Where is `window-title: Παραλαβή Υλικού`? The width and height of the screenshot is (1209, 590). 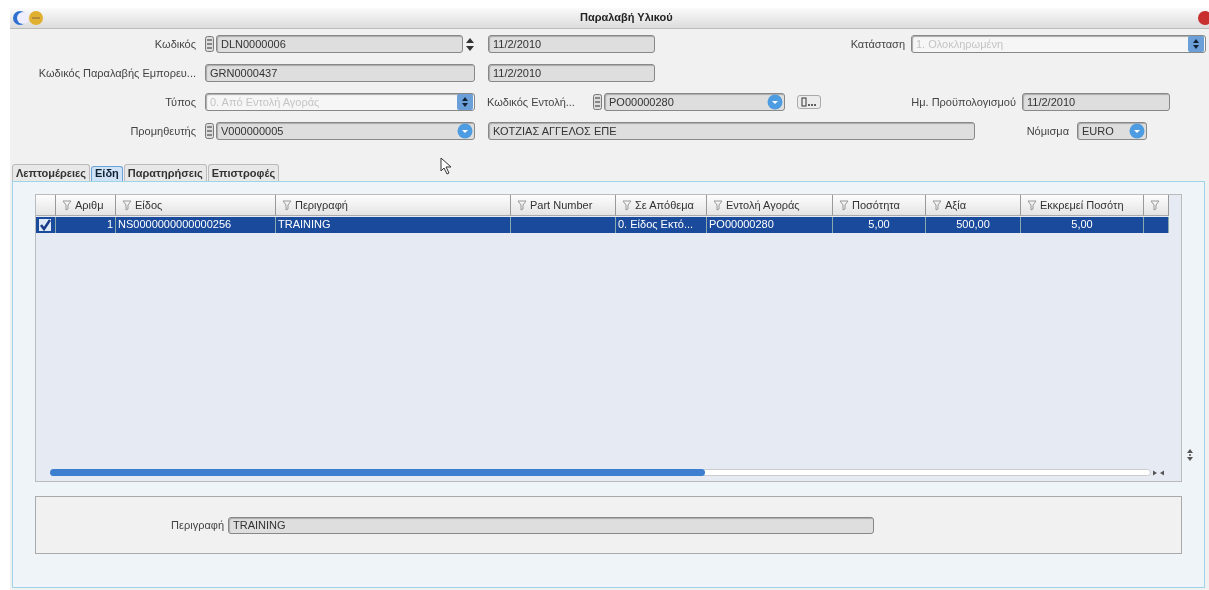 window-title: Παραλαβή Υλικού is located at coordinates (626, 17).